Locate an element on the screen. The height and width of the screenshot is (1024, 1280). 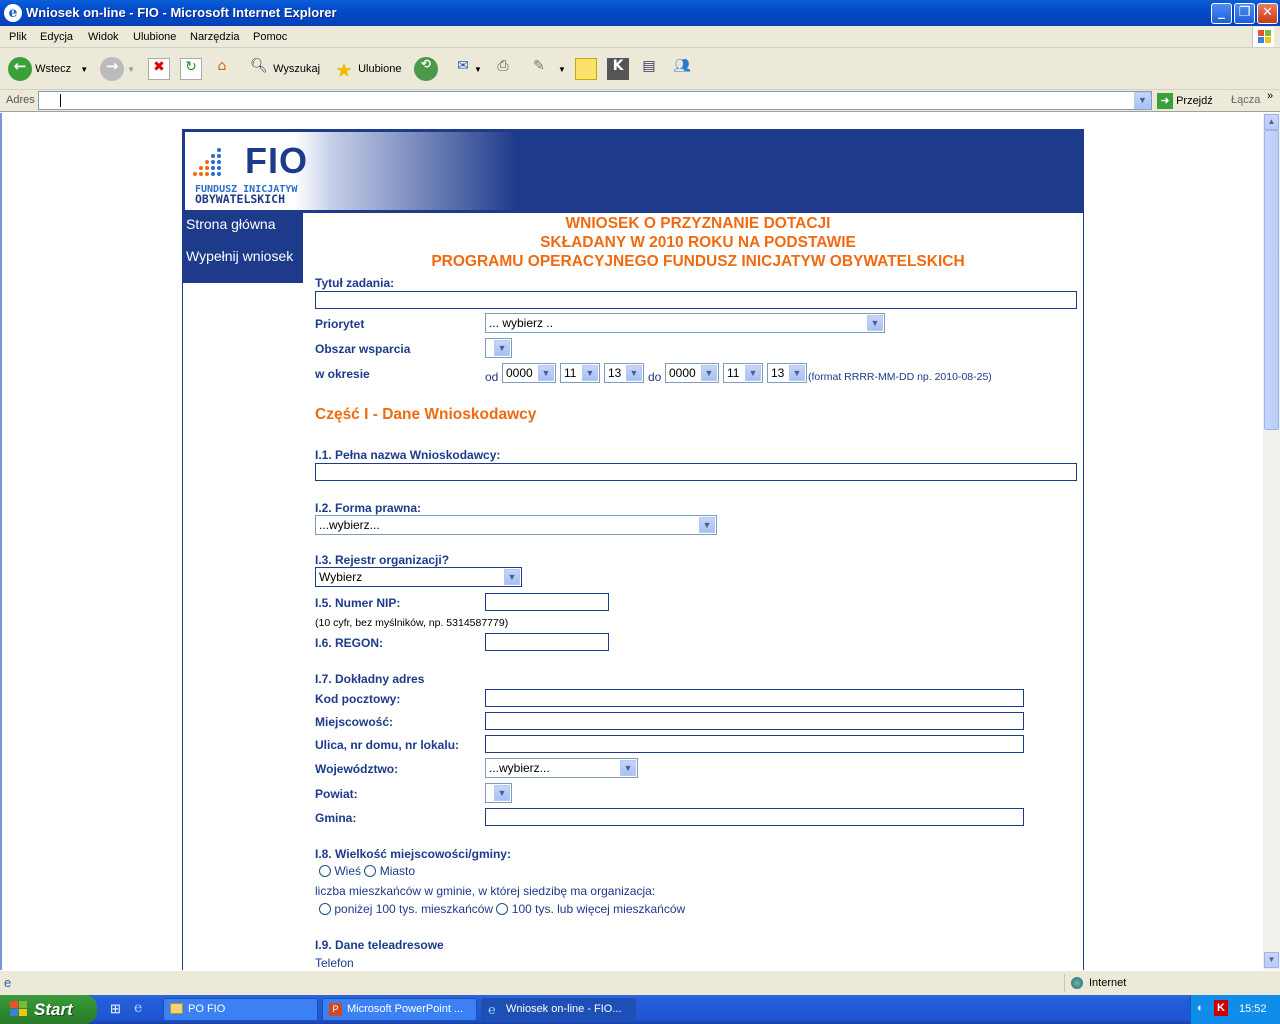
go-button: ➜ Przejdź is located at coordinates (1187, 101).